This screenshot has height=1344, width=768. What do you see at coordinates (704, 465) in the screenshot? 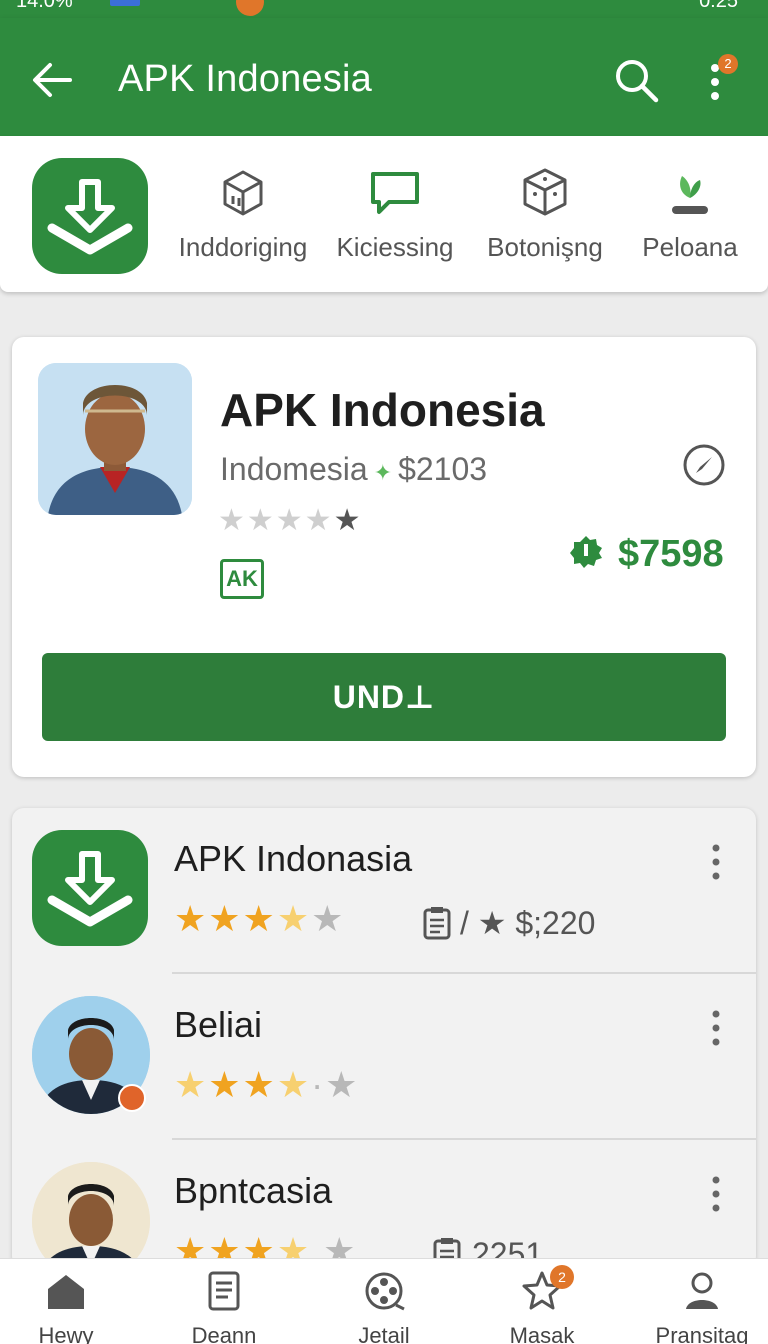
I see `compass-icon` at bounding box center [704, 465].